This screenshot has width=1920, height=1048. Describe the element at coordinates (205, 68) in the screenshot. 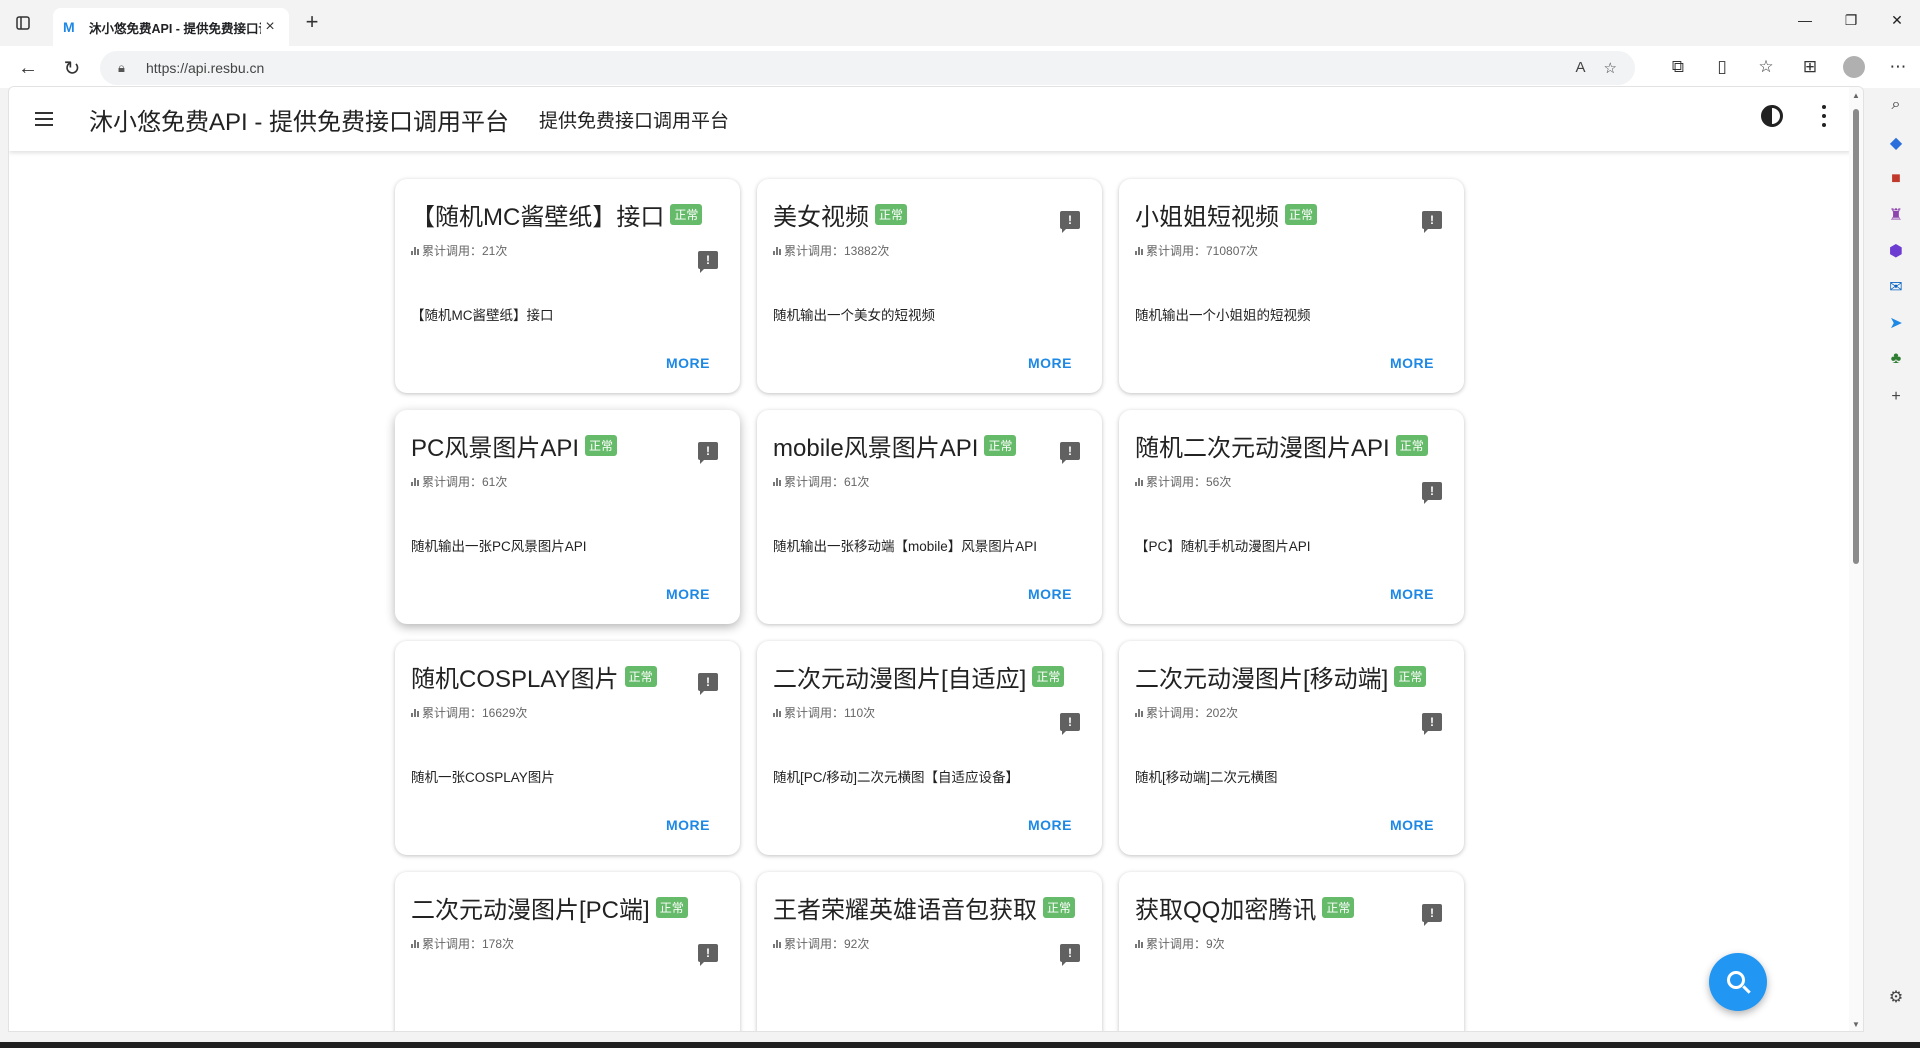

I see `url-text: https://api.resbu.cn` at that location.